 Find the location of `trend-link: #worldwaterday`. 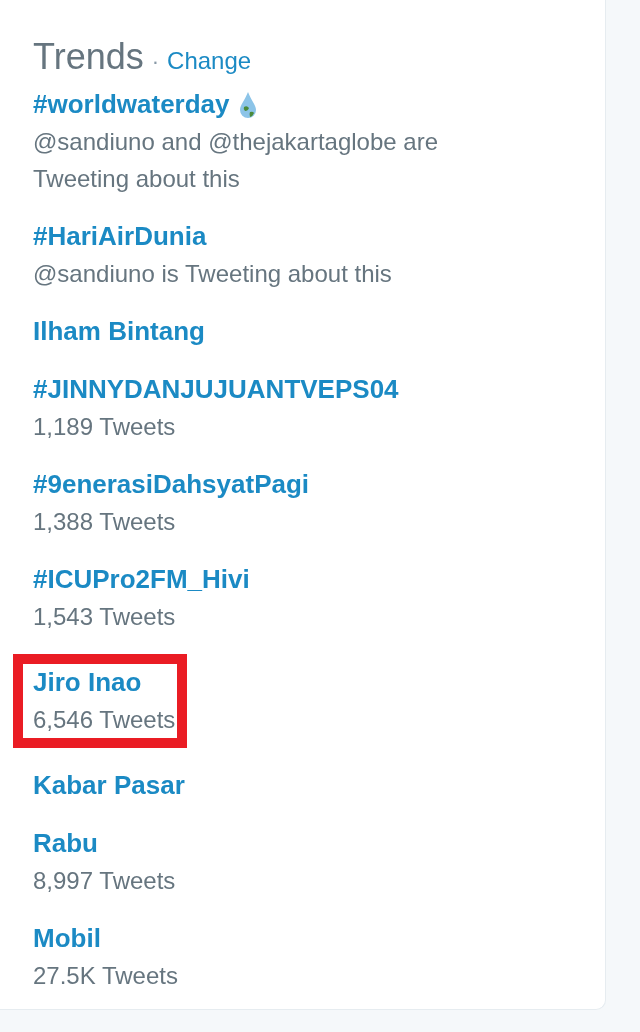

trend-link: #worldwaterday is located at coordinates (131, 104).